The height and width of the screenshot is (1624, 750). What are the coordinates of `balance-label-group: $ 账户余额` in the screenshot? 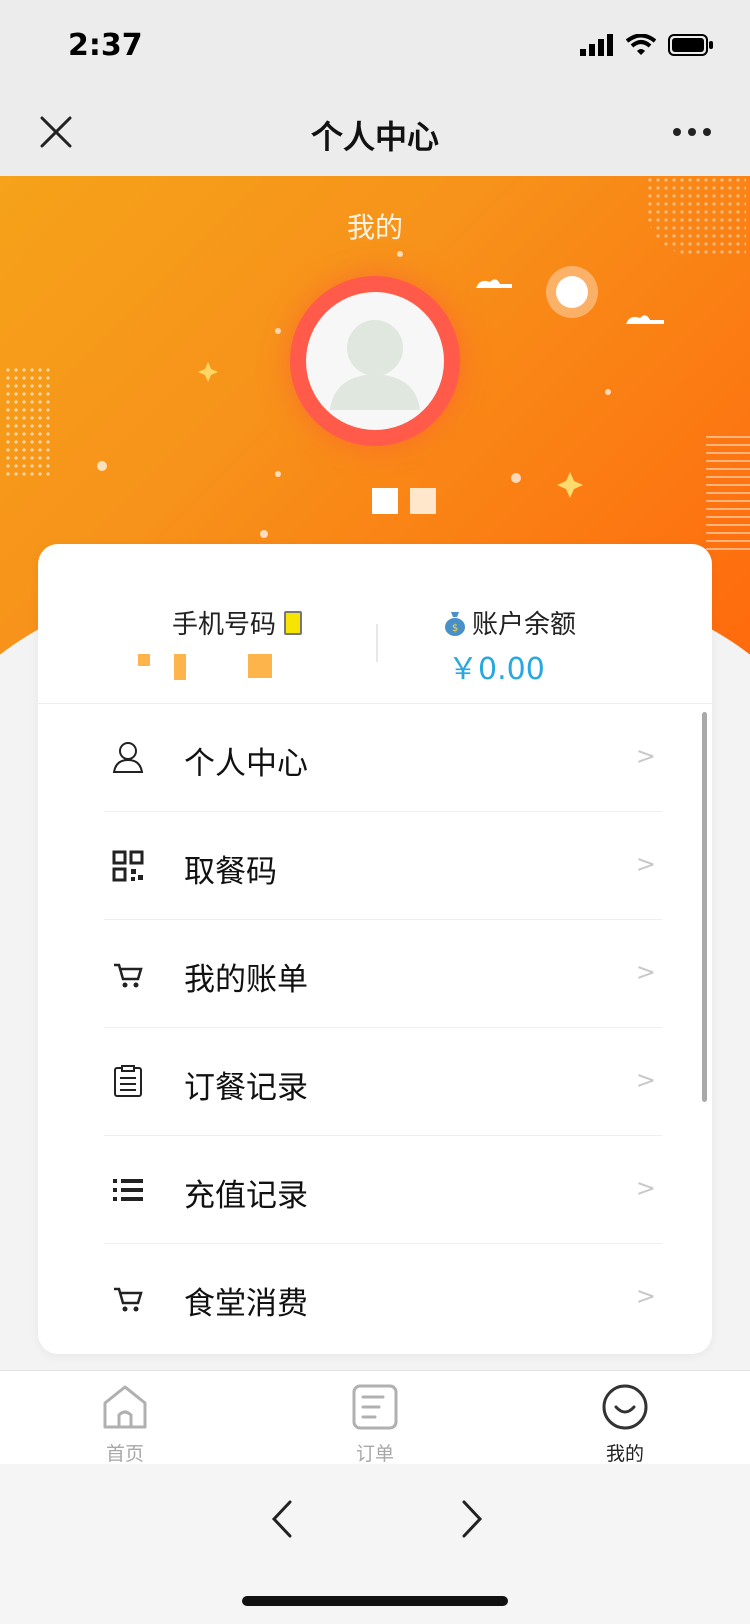 It's located at (510, 622).